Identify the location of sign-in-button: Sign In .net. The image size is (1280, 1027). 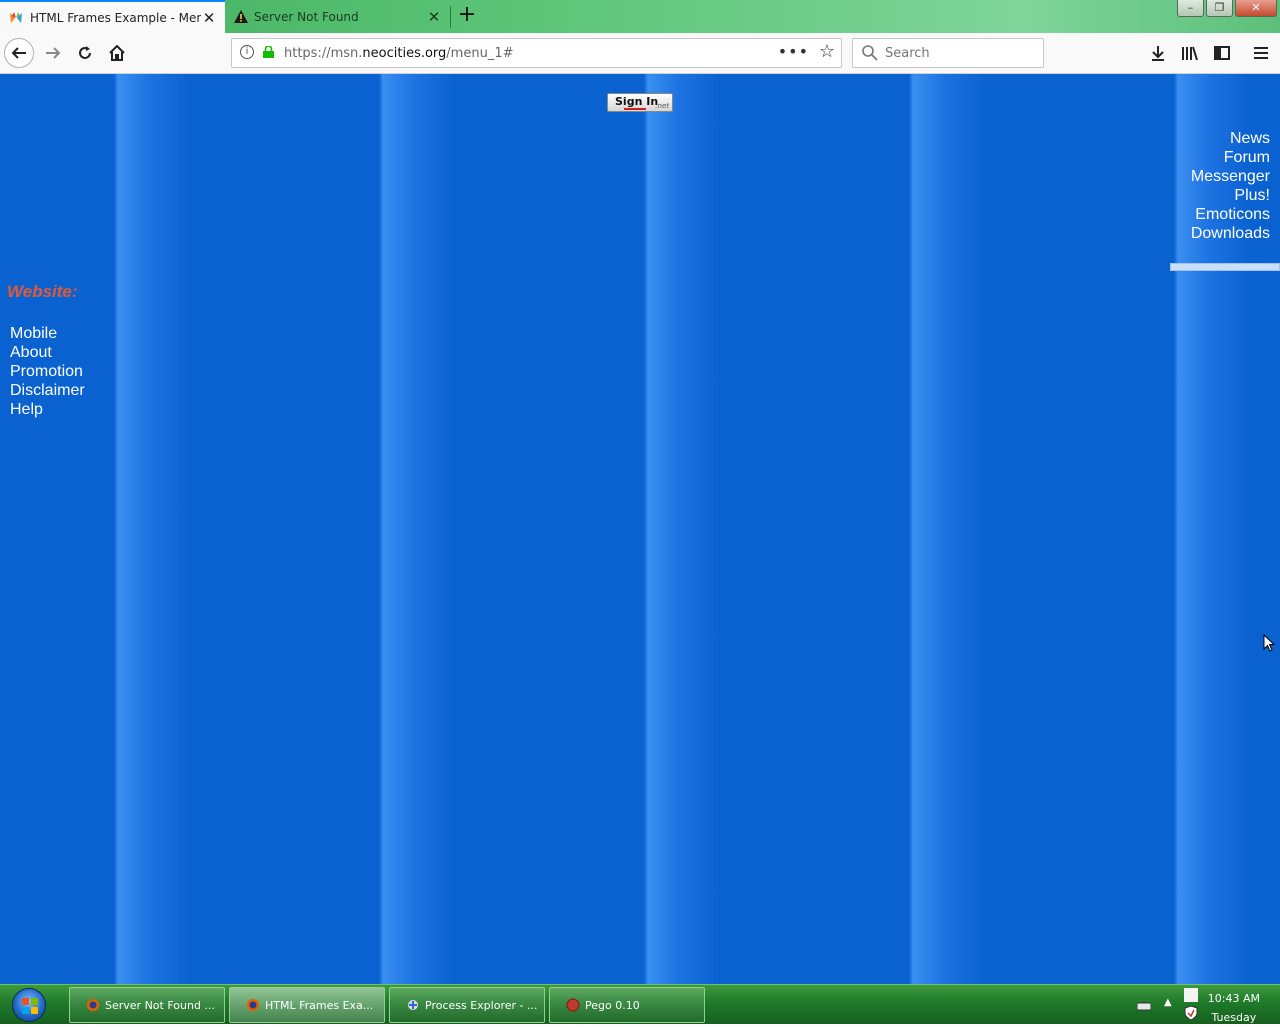
(640, 102).